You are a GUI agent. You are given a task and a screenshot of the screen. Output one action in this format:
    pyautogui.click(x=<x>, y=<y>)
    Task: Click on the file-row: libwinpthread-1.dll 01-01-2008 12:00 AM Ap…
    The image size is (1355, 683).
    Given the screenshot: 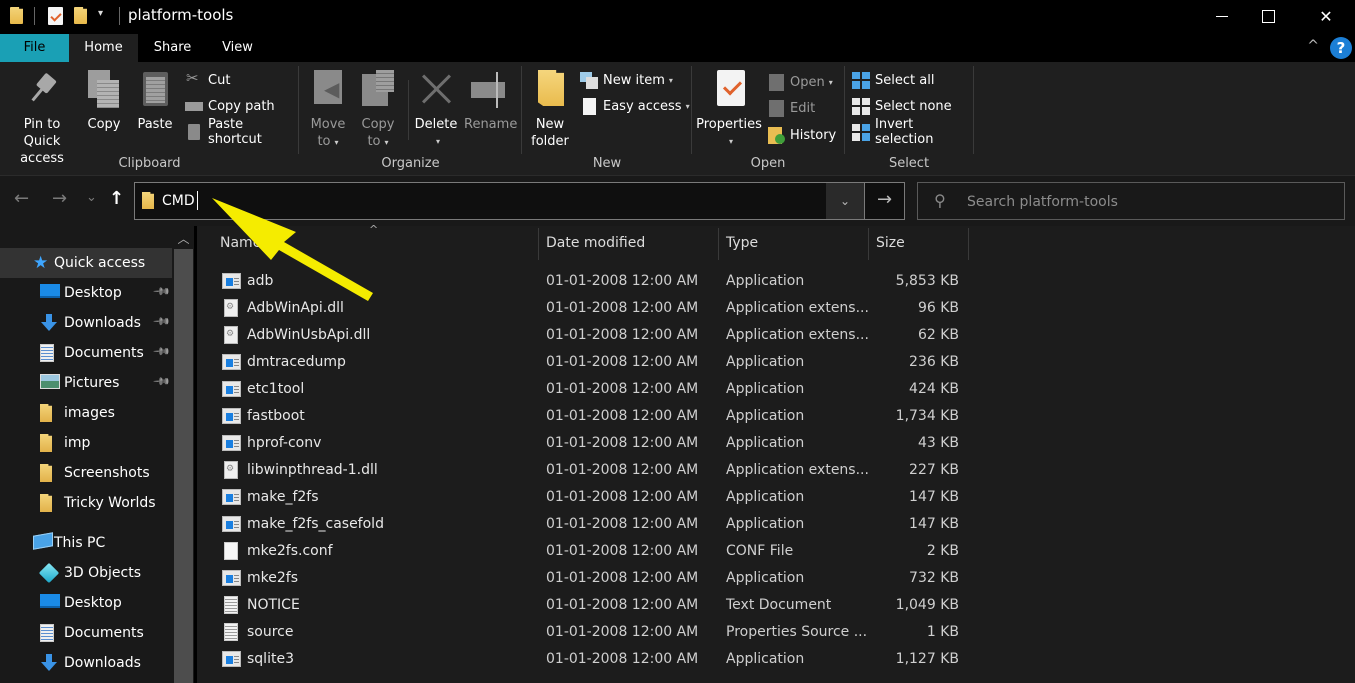 What is the action you would take?
    pyautogui.click(x=776, y=470)
    